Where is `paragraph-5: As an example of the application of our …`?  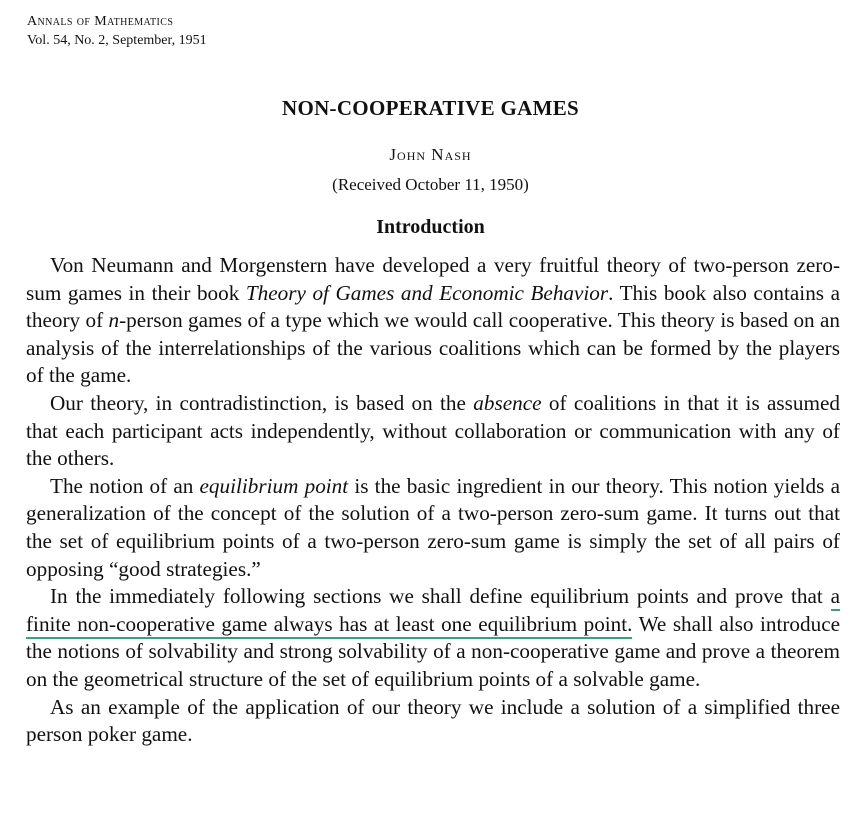
paragraph-5: As an example of the application of our … is located at coordinates (433, 721).